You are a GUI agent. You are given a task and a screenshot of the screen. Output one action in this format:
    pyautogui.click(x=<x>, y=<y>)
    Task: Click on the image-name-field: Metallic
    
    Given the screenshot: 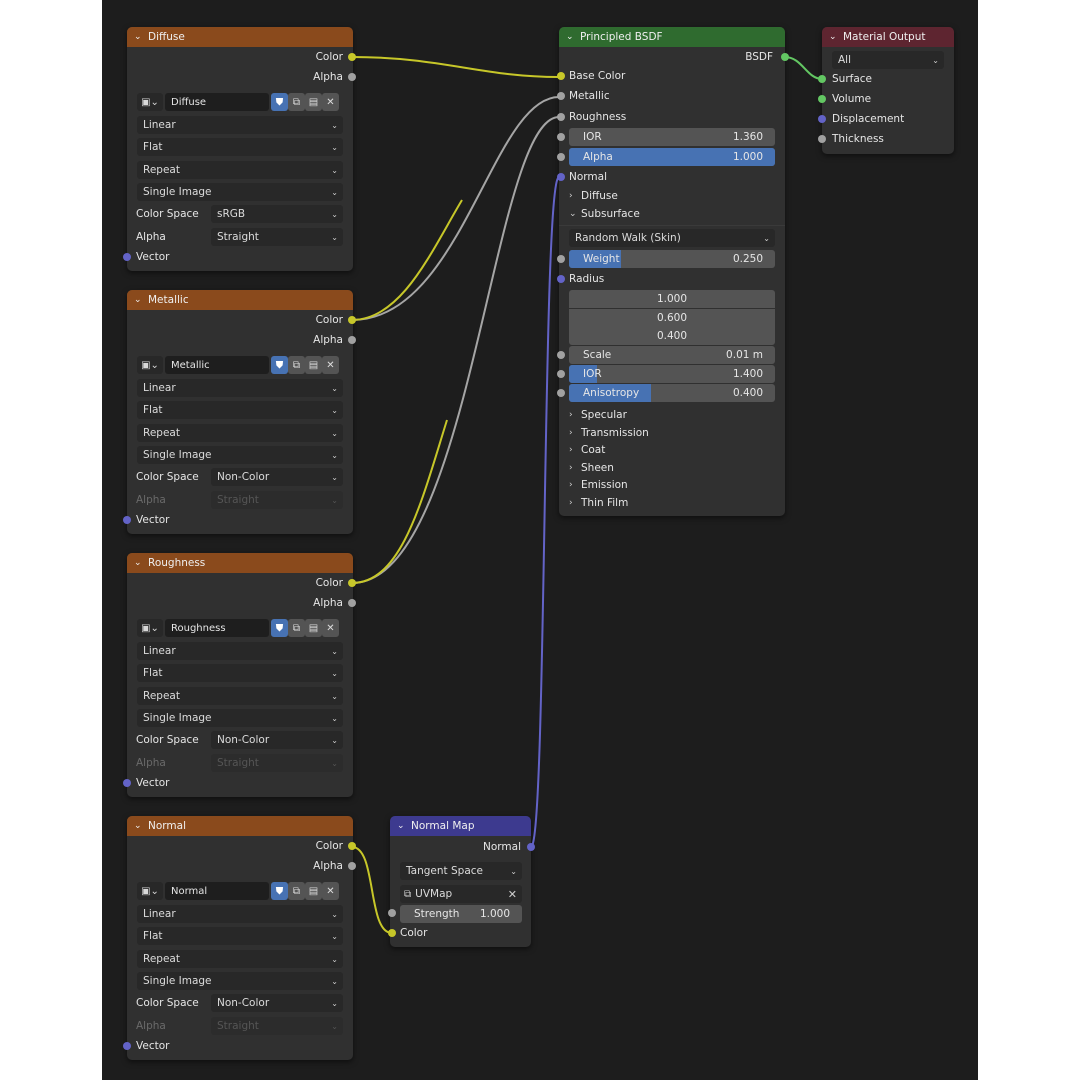 What is the action you would take?
    pyautogui.click(x=217, y=365)
    